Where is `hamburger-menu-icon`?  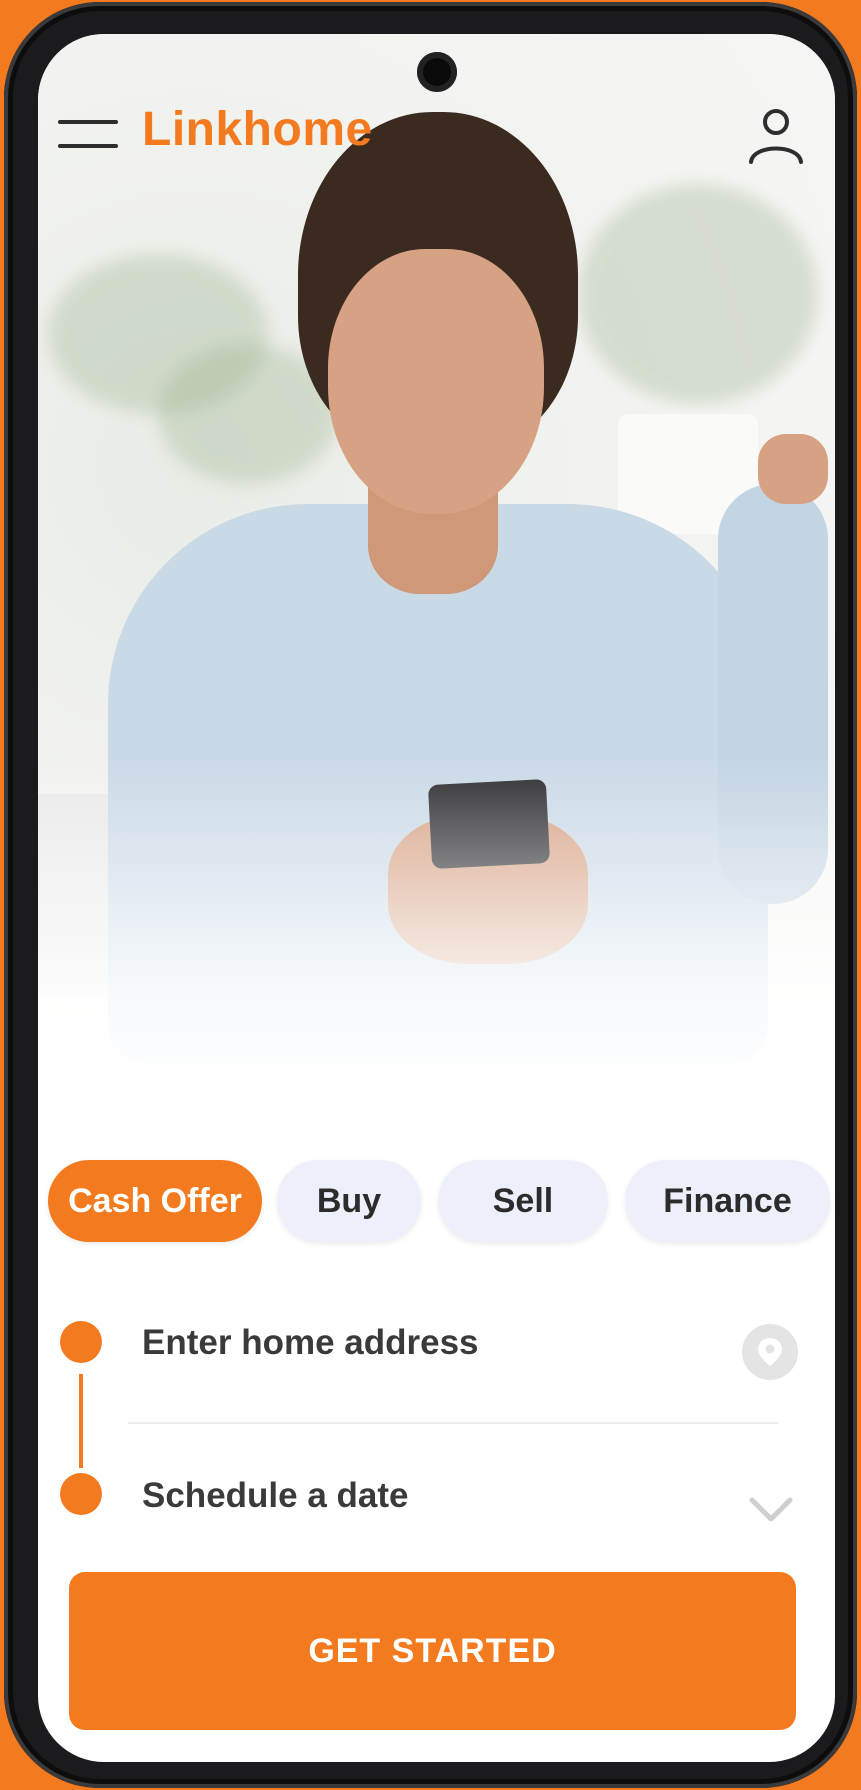
hamburger-menu-icon is located at coordinates (89, 134).